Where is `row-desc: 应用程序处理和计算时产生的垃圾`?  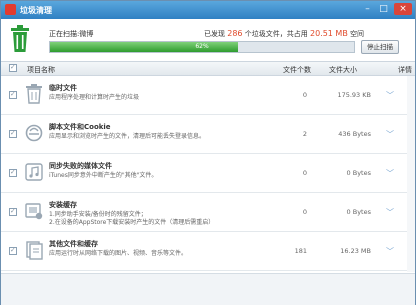
row-desc: 应用程序处理和计算时产生的垃圾 is located at coordinates (94, 97).